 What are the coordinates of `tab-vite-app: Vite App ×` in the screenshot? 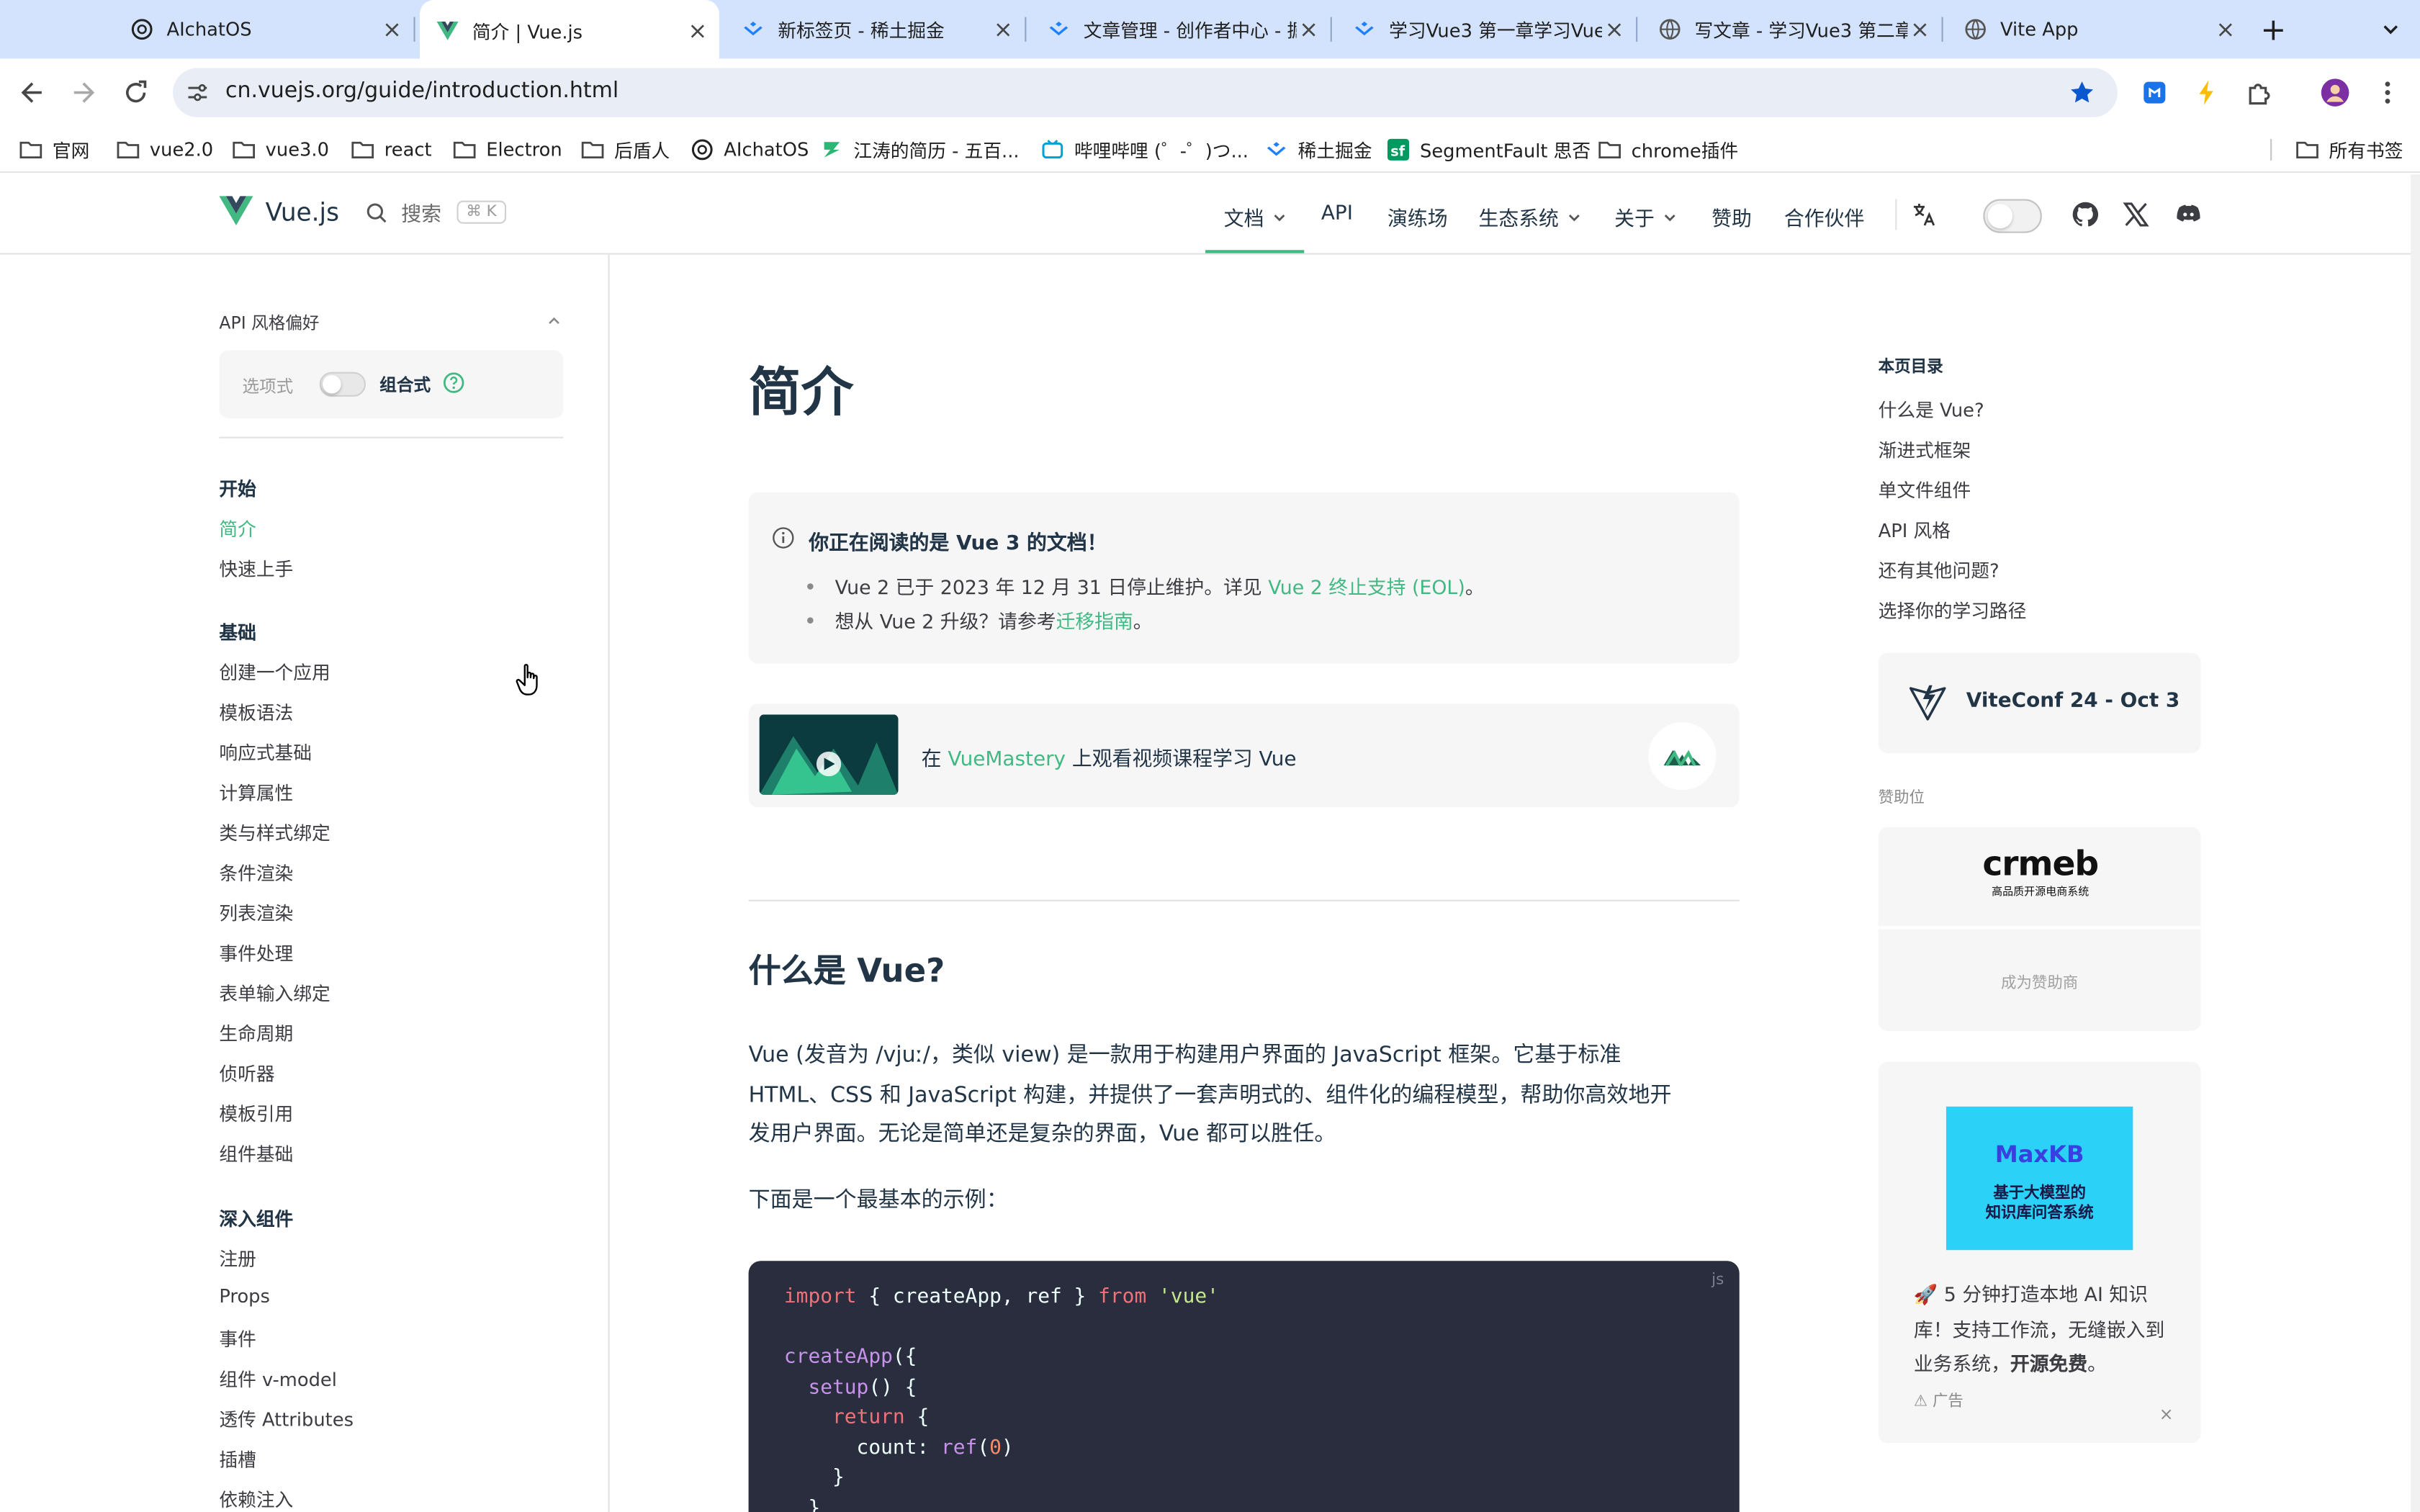 It's located at (2097, 29).